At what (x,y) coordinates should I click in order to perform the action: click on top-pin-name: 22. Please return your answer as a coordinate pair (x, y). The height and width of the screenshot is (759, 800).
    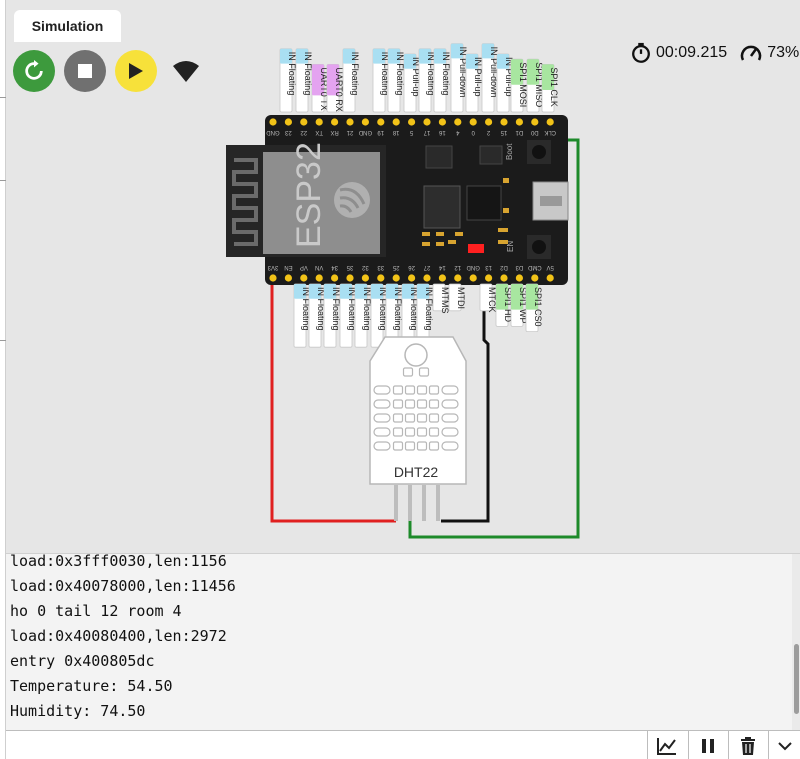
    Looking at the image, I should click on (303, 132).